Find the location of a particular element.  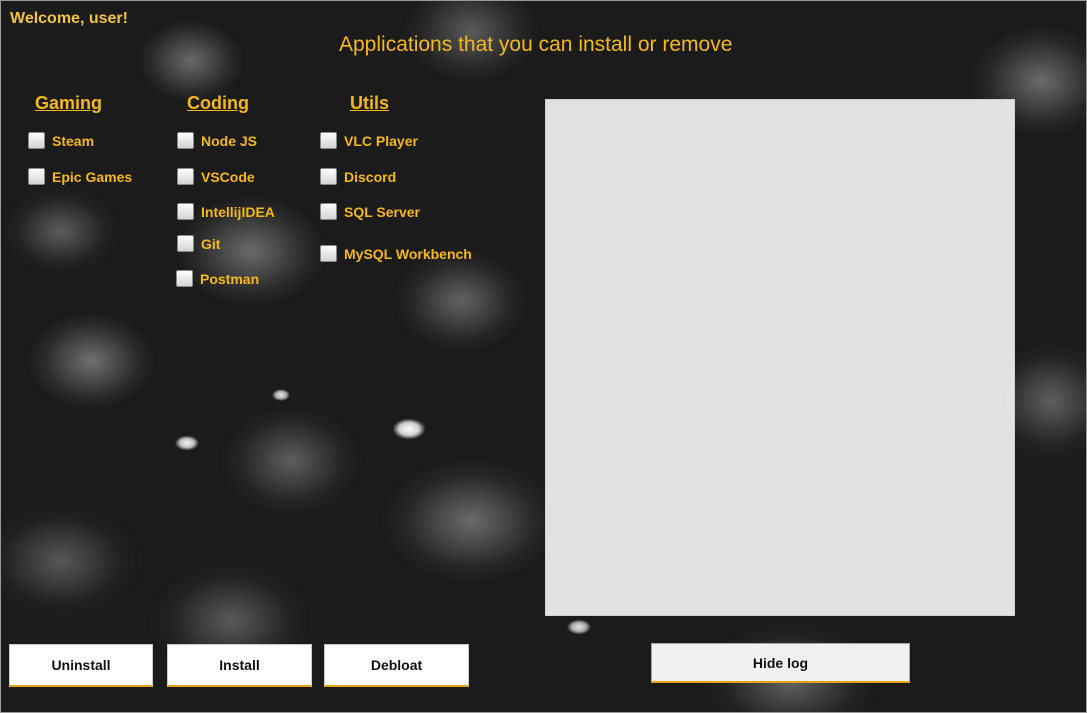

checkbox-node-js: Node JS is located at coordinates (217, 140).